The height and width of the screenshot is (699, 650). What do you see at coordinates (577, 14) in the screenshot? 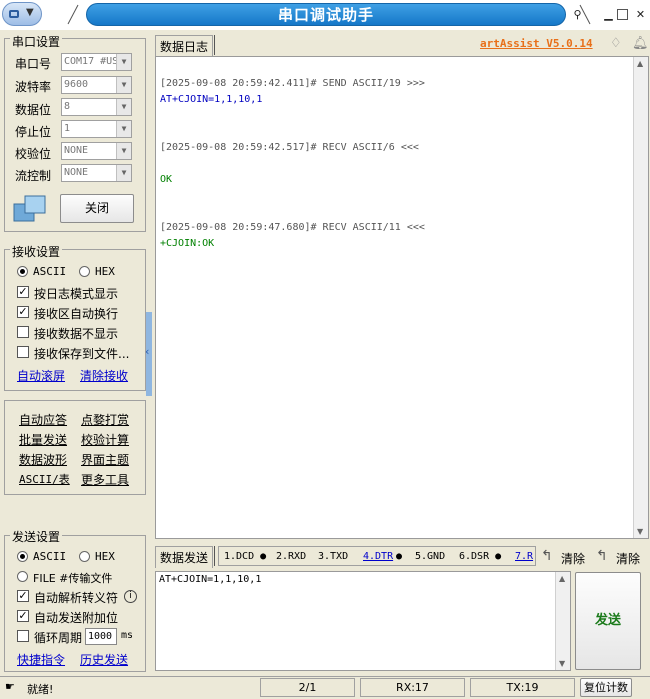
I see `pin-icon: ⚲` at bounding box center [577, 14].